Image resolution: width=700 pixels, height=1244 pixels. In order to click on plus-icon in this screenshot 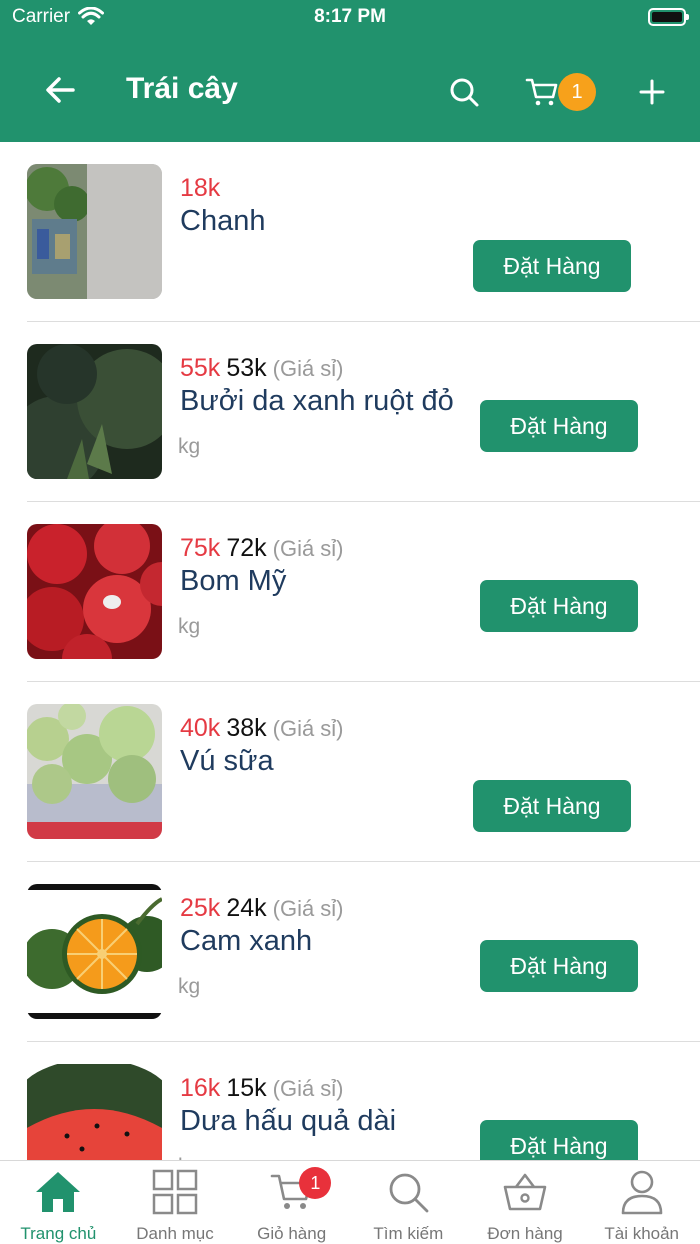, I will do `click(652, 92)`.